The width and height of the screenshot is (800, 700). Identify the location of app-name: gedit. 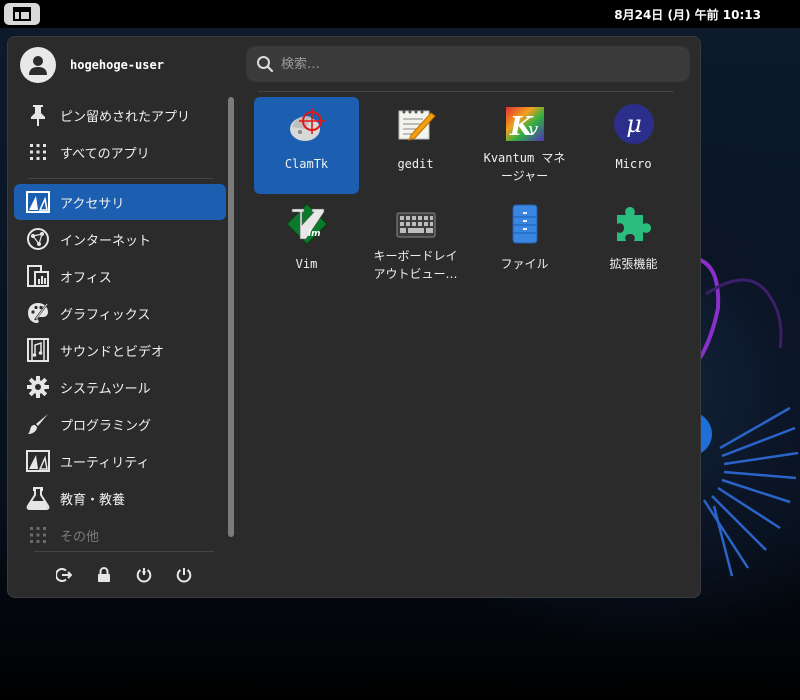
(415, 164).